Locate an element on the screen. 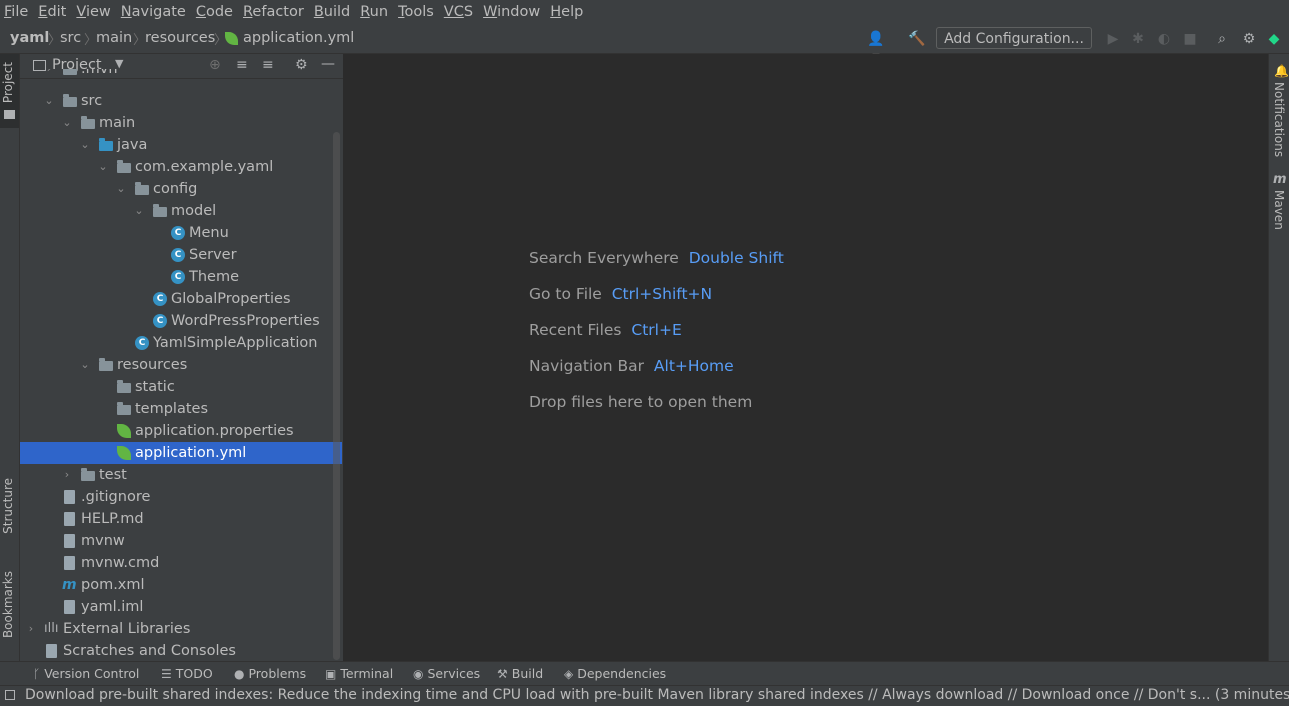 This screenshot has height=706, width=1289. tool-terminal: ▣ Terminal is located at coordinates (359, 673).